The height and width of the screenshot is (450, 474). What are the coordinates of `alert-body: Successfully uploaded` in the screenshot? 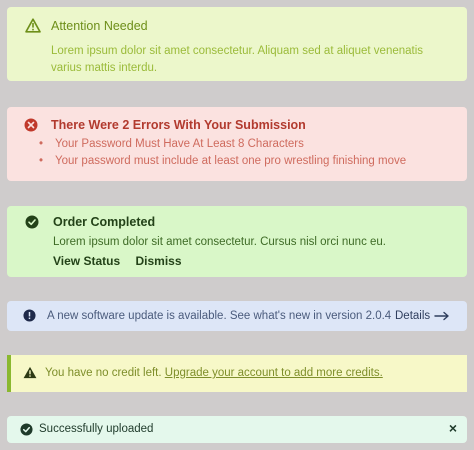 It's located at (96, 429).